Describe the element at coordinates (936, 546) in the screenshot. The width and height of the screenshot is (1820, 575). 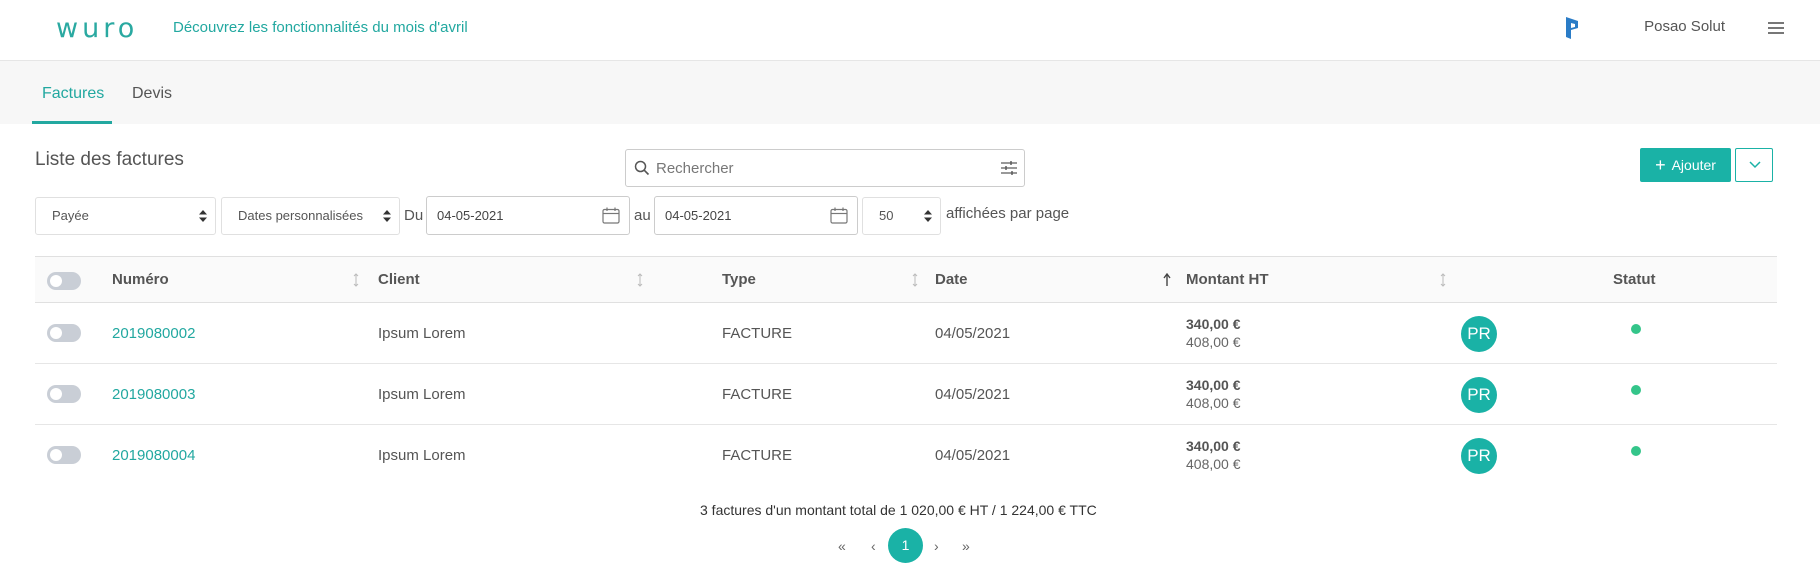
I see `pagination-next: ›` at that location.